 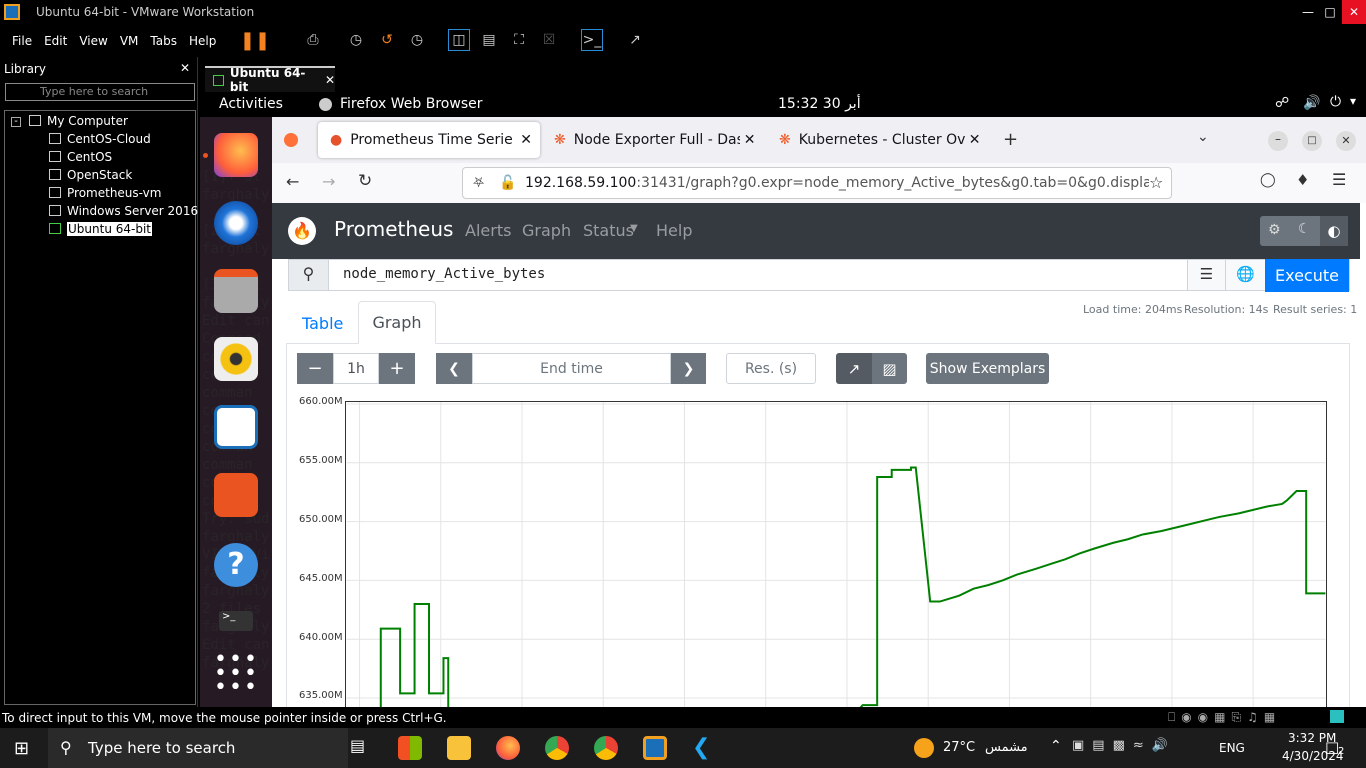 What do you see at coordinates (105, 193) in the screenshot?
I see `tree-item-prometheus-vm: Prometheus-vm` at bounding box center [105, 193].